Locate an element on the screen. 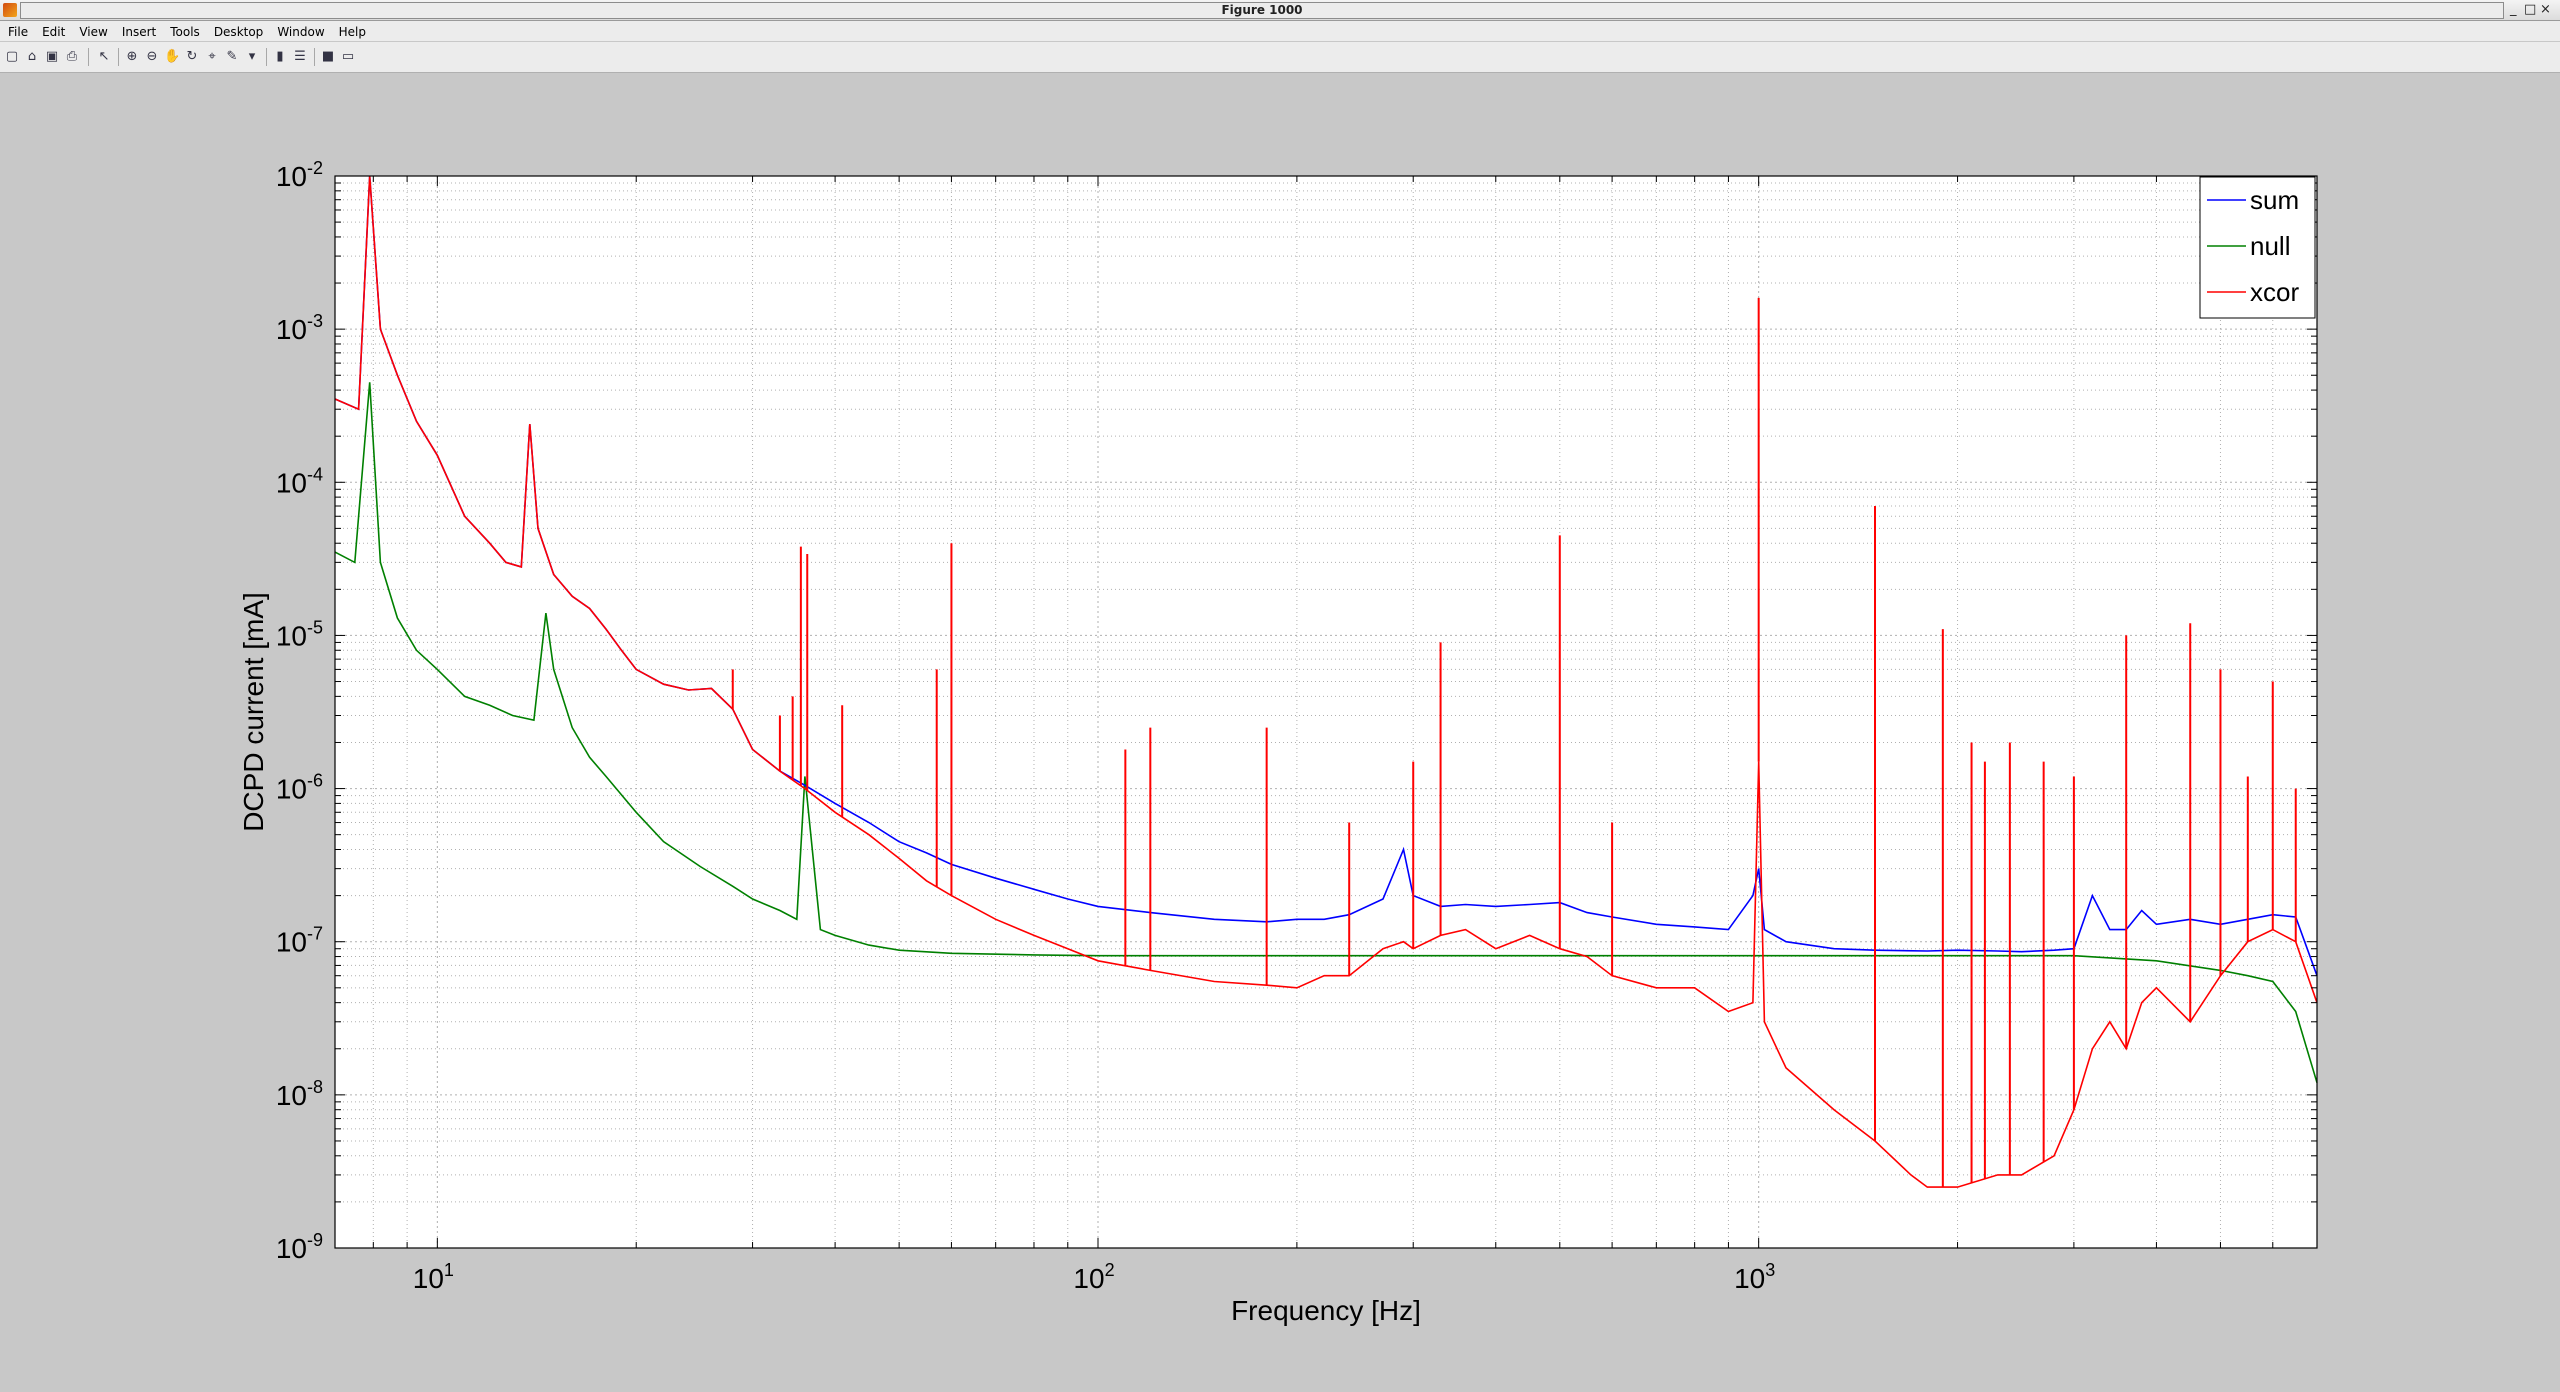 This screenshot has height=1392, width=2560. legend-label-sum: sum is located at coordinates (2274, 200).